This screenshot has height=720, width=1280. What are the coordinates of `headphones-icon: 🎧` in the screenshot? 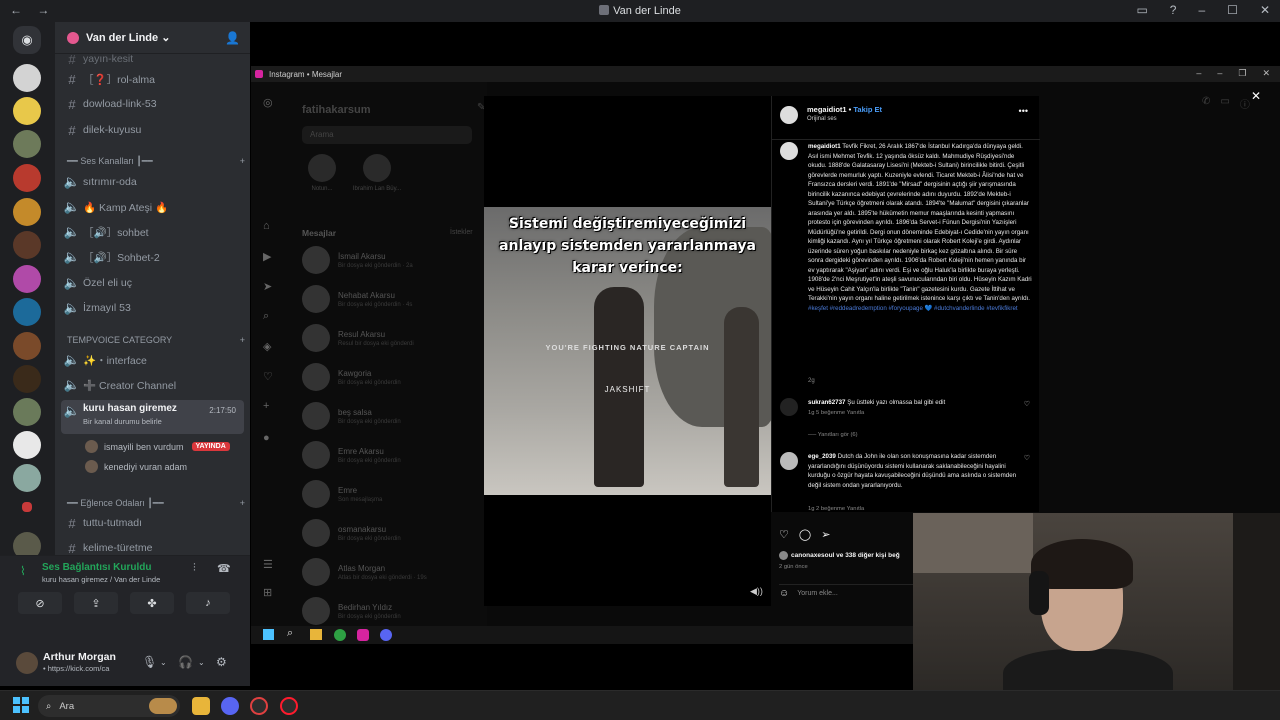 It's located at (185, 662).